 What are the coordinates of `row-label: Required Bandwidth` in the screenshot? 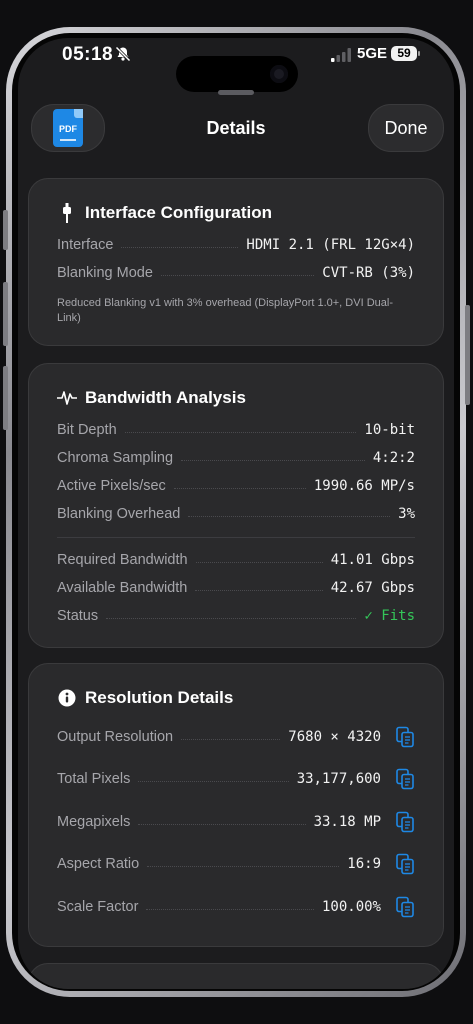 It's located at (122, 560).